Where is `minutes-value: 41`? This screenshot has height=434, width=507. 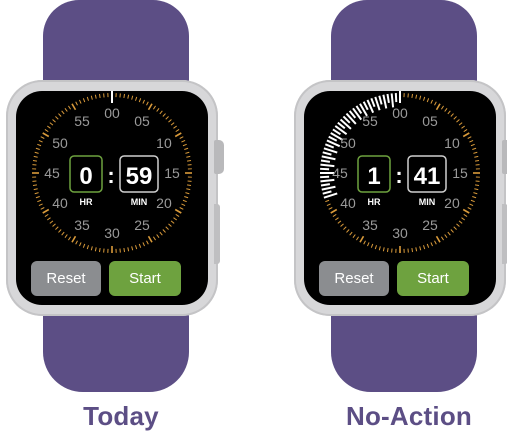 minutes-value: 41 is located at coordinates (427, 176).